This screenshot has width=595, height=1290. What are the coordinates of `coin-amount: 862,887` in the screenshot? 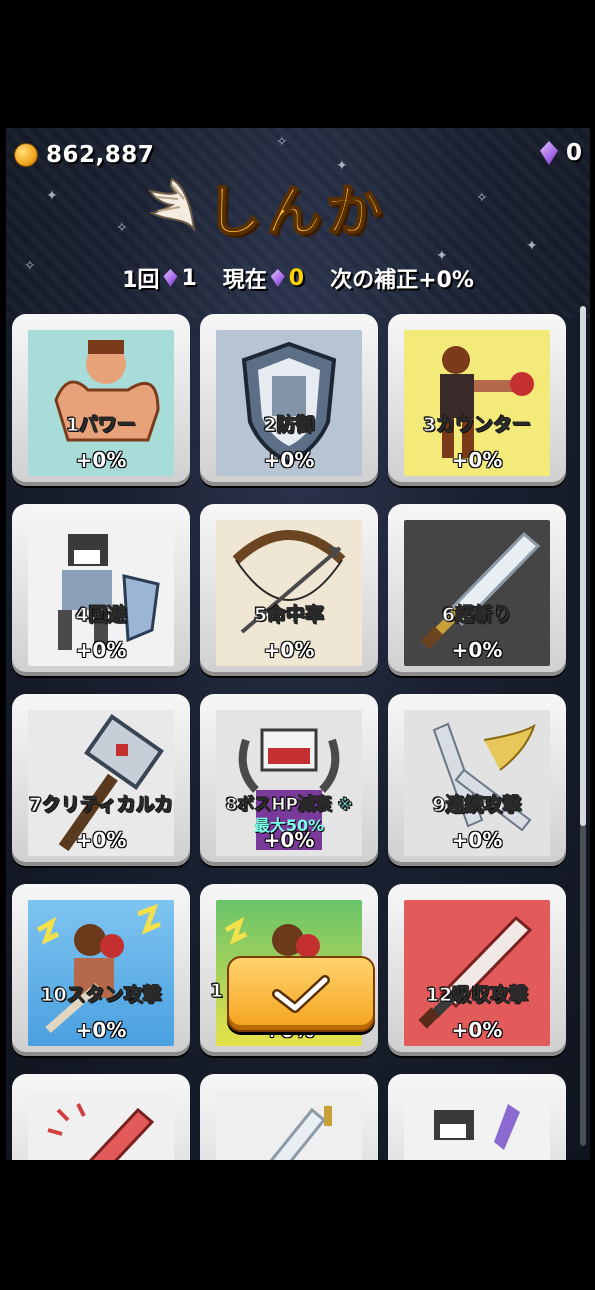 It's located at (100, 155).